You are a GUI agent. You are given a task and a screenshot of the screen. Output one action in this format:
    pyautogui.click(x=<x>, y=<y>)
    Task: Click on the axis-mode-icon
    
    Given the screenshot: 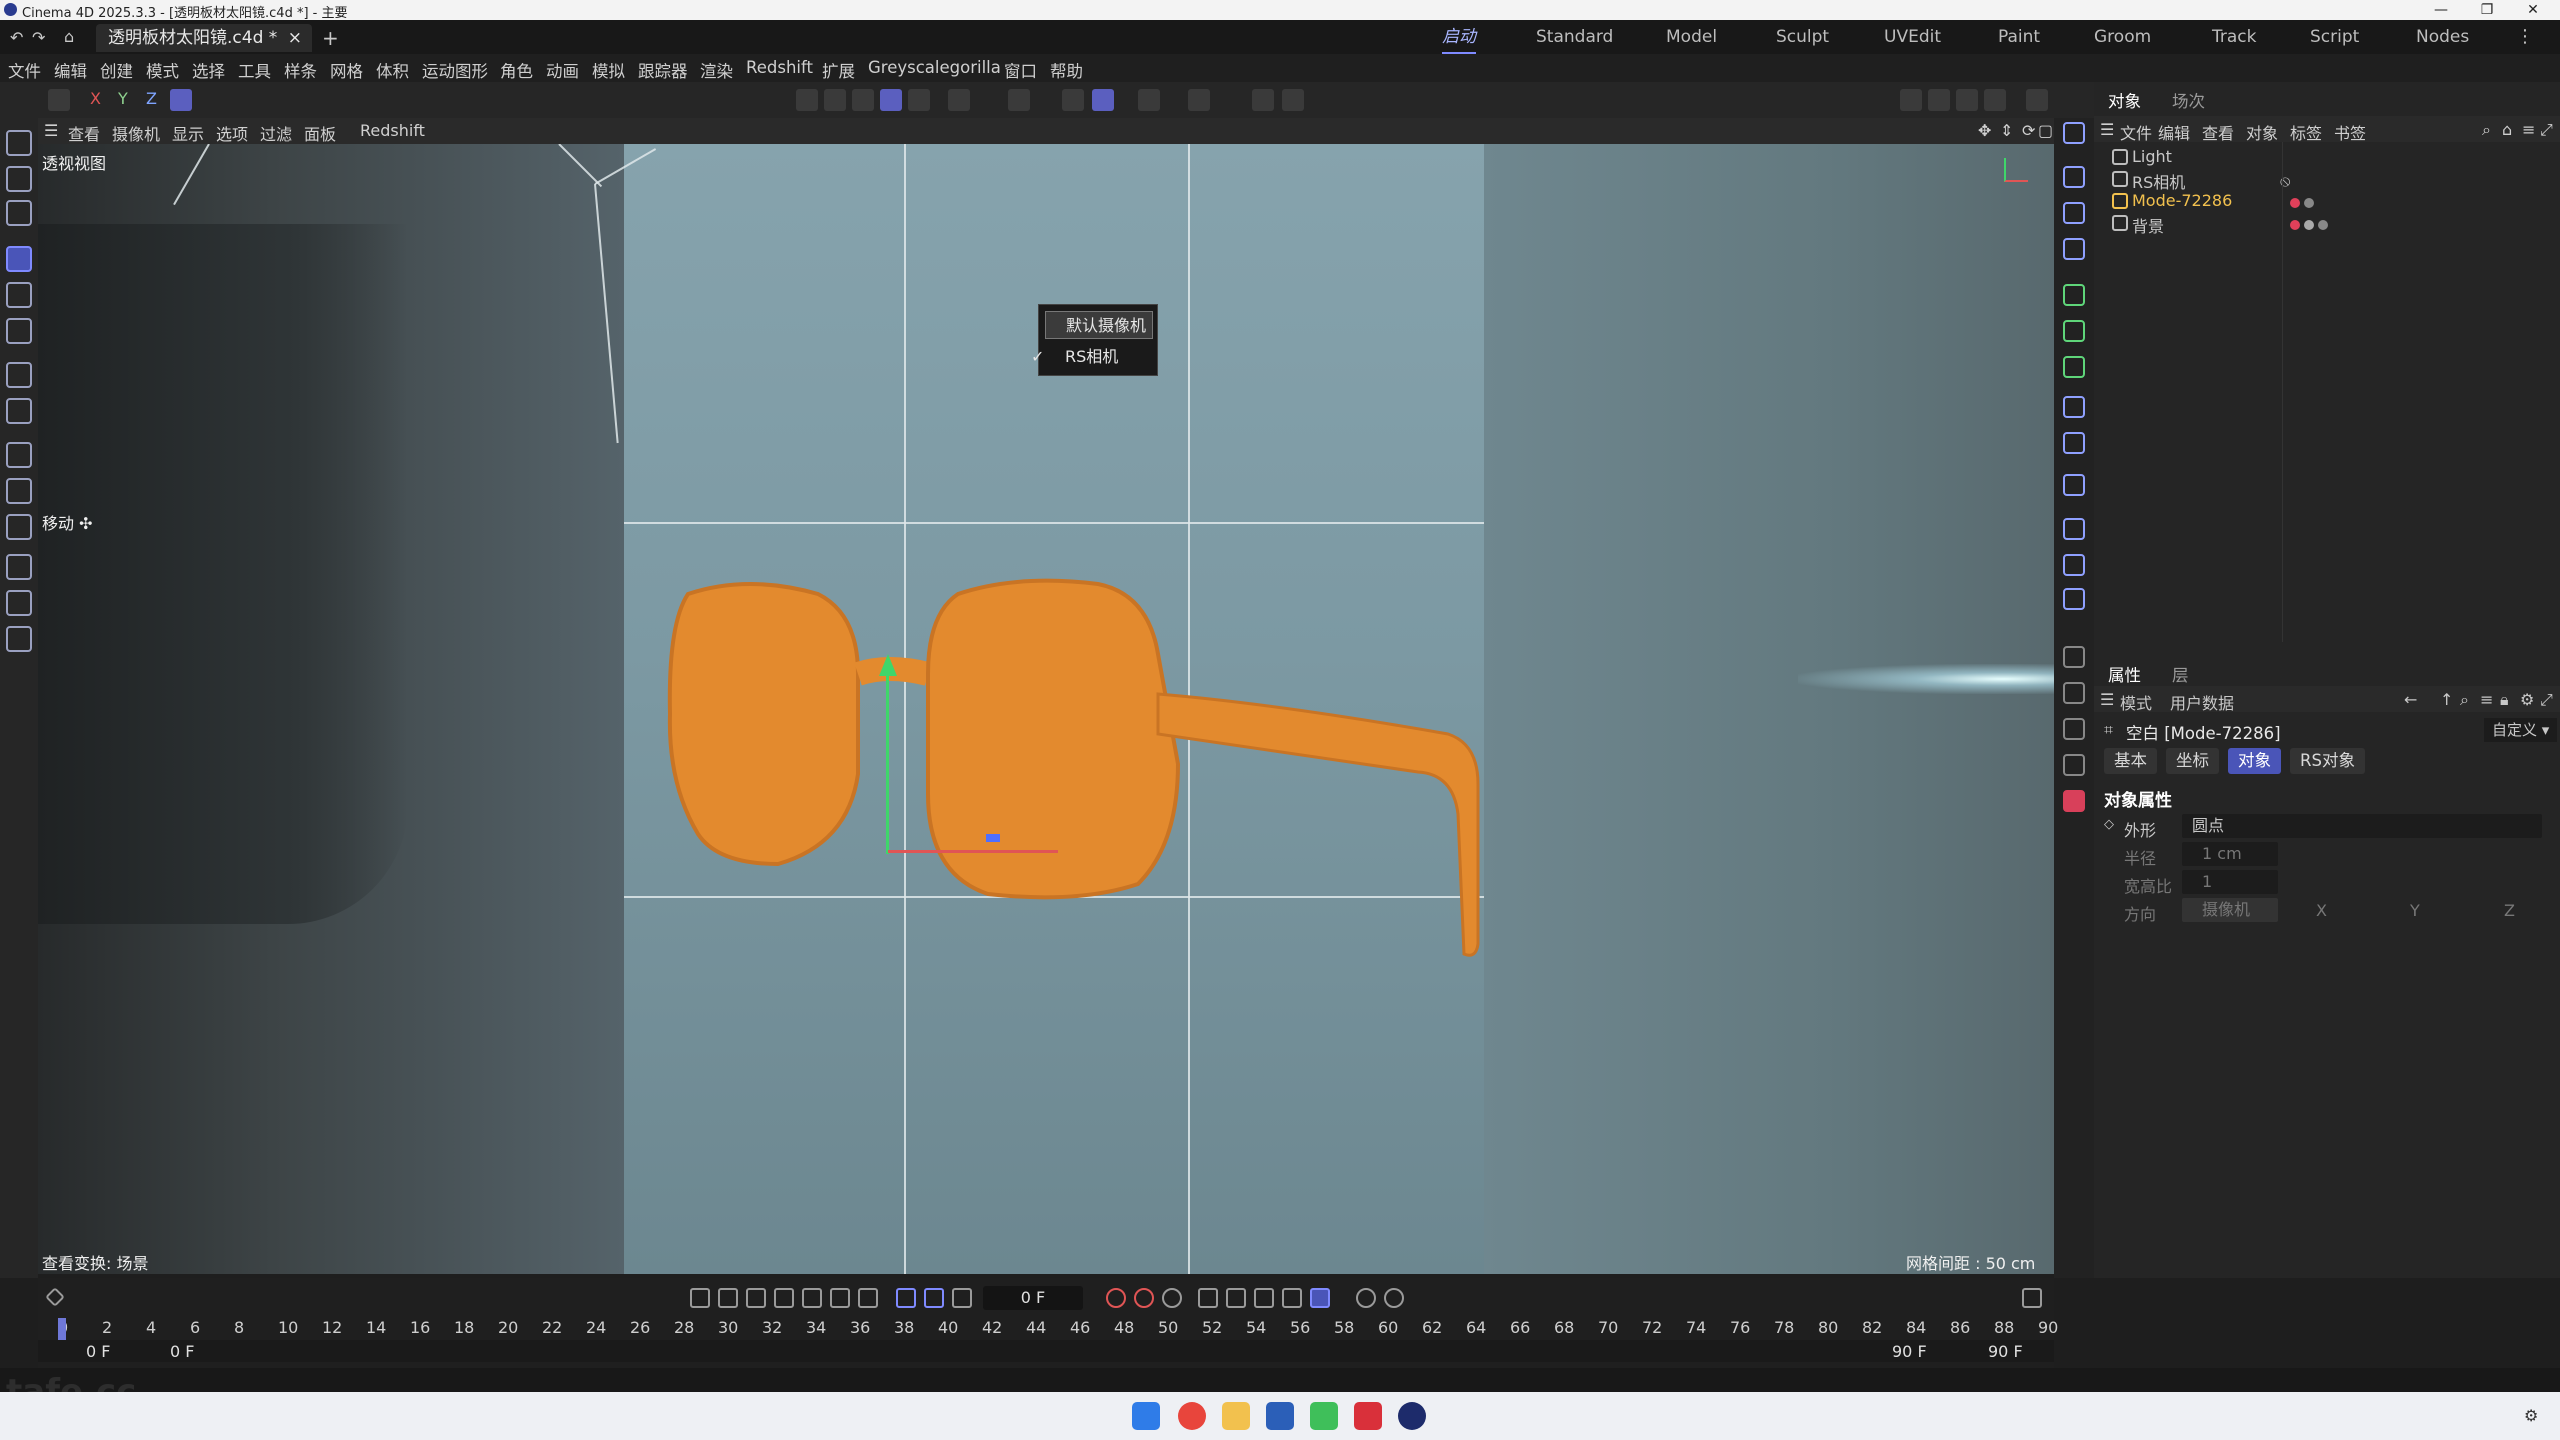 What is the action you would take?
    pyautogui.click(x=959, y=100)
    